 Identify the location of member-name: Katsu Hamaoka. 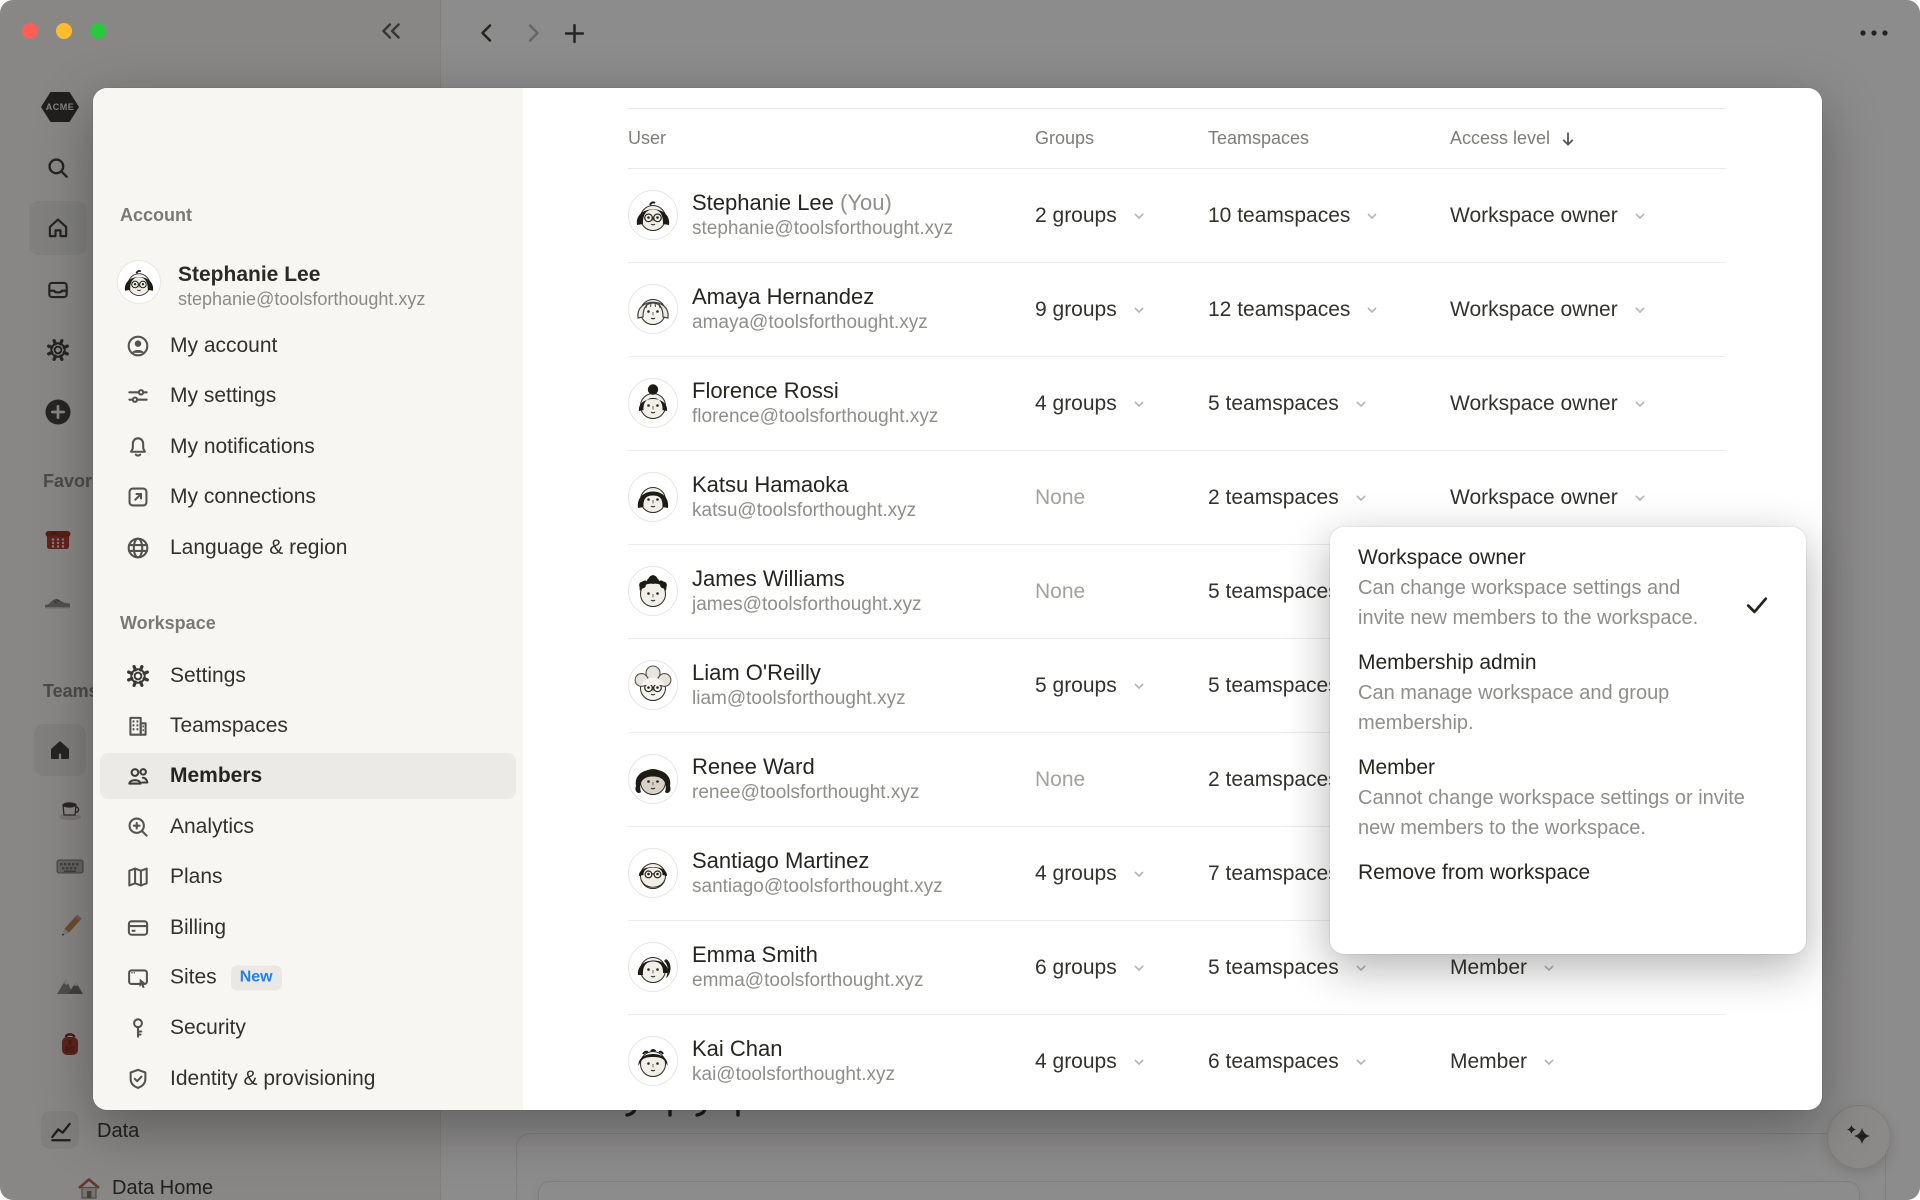
(770, 485).